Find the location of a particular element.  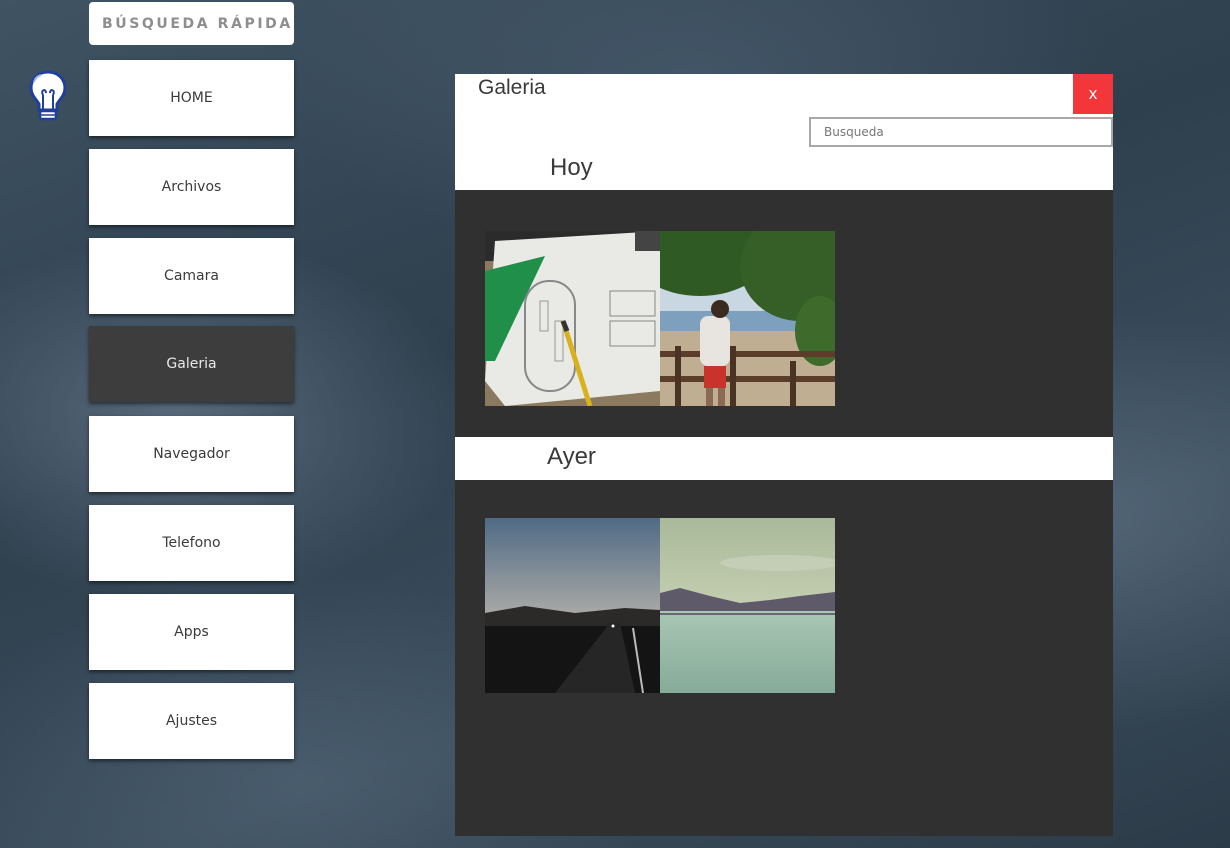

menu-item-telefono: Telefono is located at coordinates (191, 543).